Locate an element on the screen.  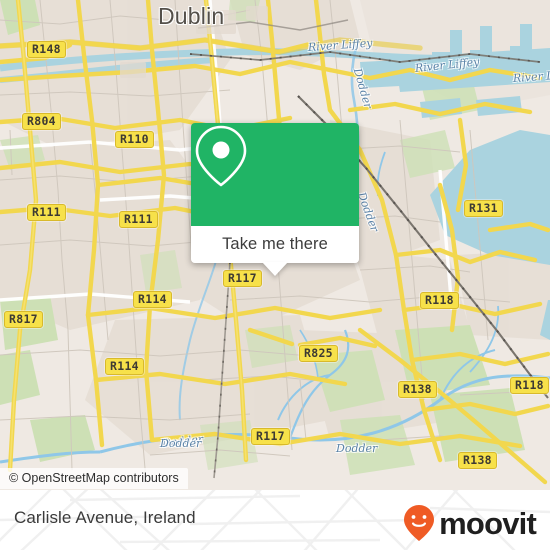
road-shield-r148: R148 is located at coordinates (46, 49).